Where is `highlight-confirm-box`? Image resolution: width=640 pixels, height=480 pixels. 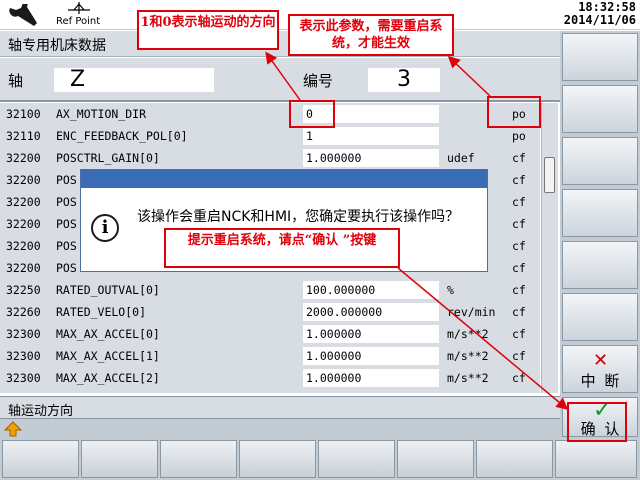
highlight-confirm-box is located at coordinates (597, 422).